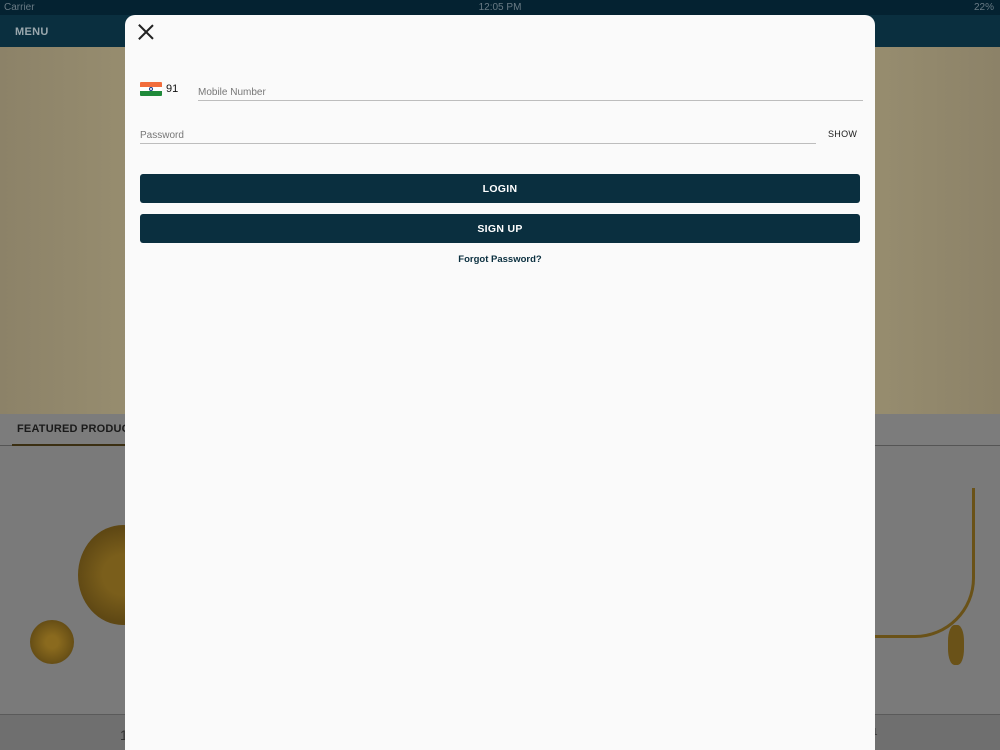 The width and height of the screenshot is (1000, 750). I want to click on mobile-number-field, so click(530, 91).